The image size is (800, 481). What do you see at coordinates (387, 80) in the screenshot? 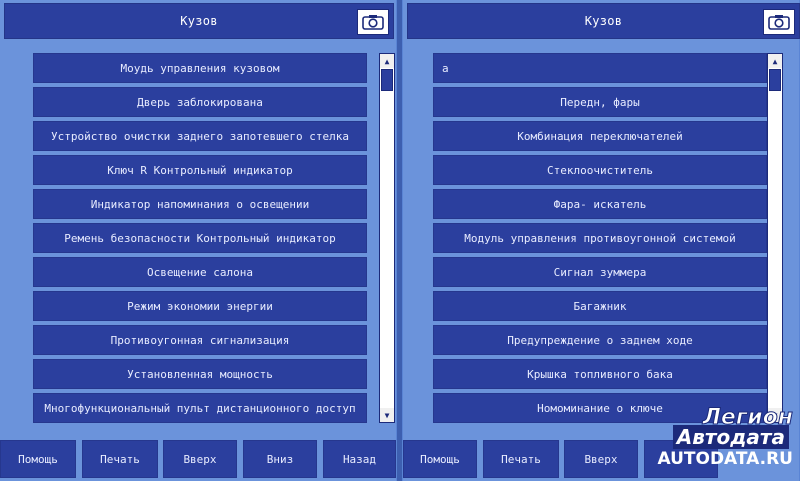
I see `left-scroll-thumb` at bounding box center [387, 80].